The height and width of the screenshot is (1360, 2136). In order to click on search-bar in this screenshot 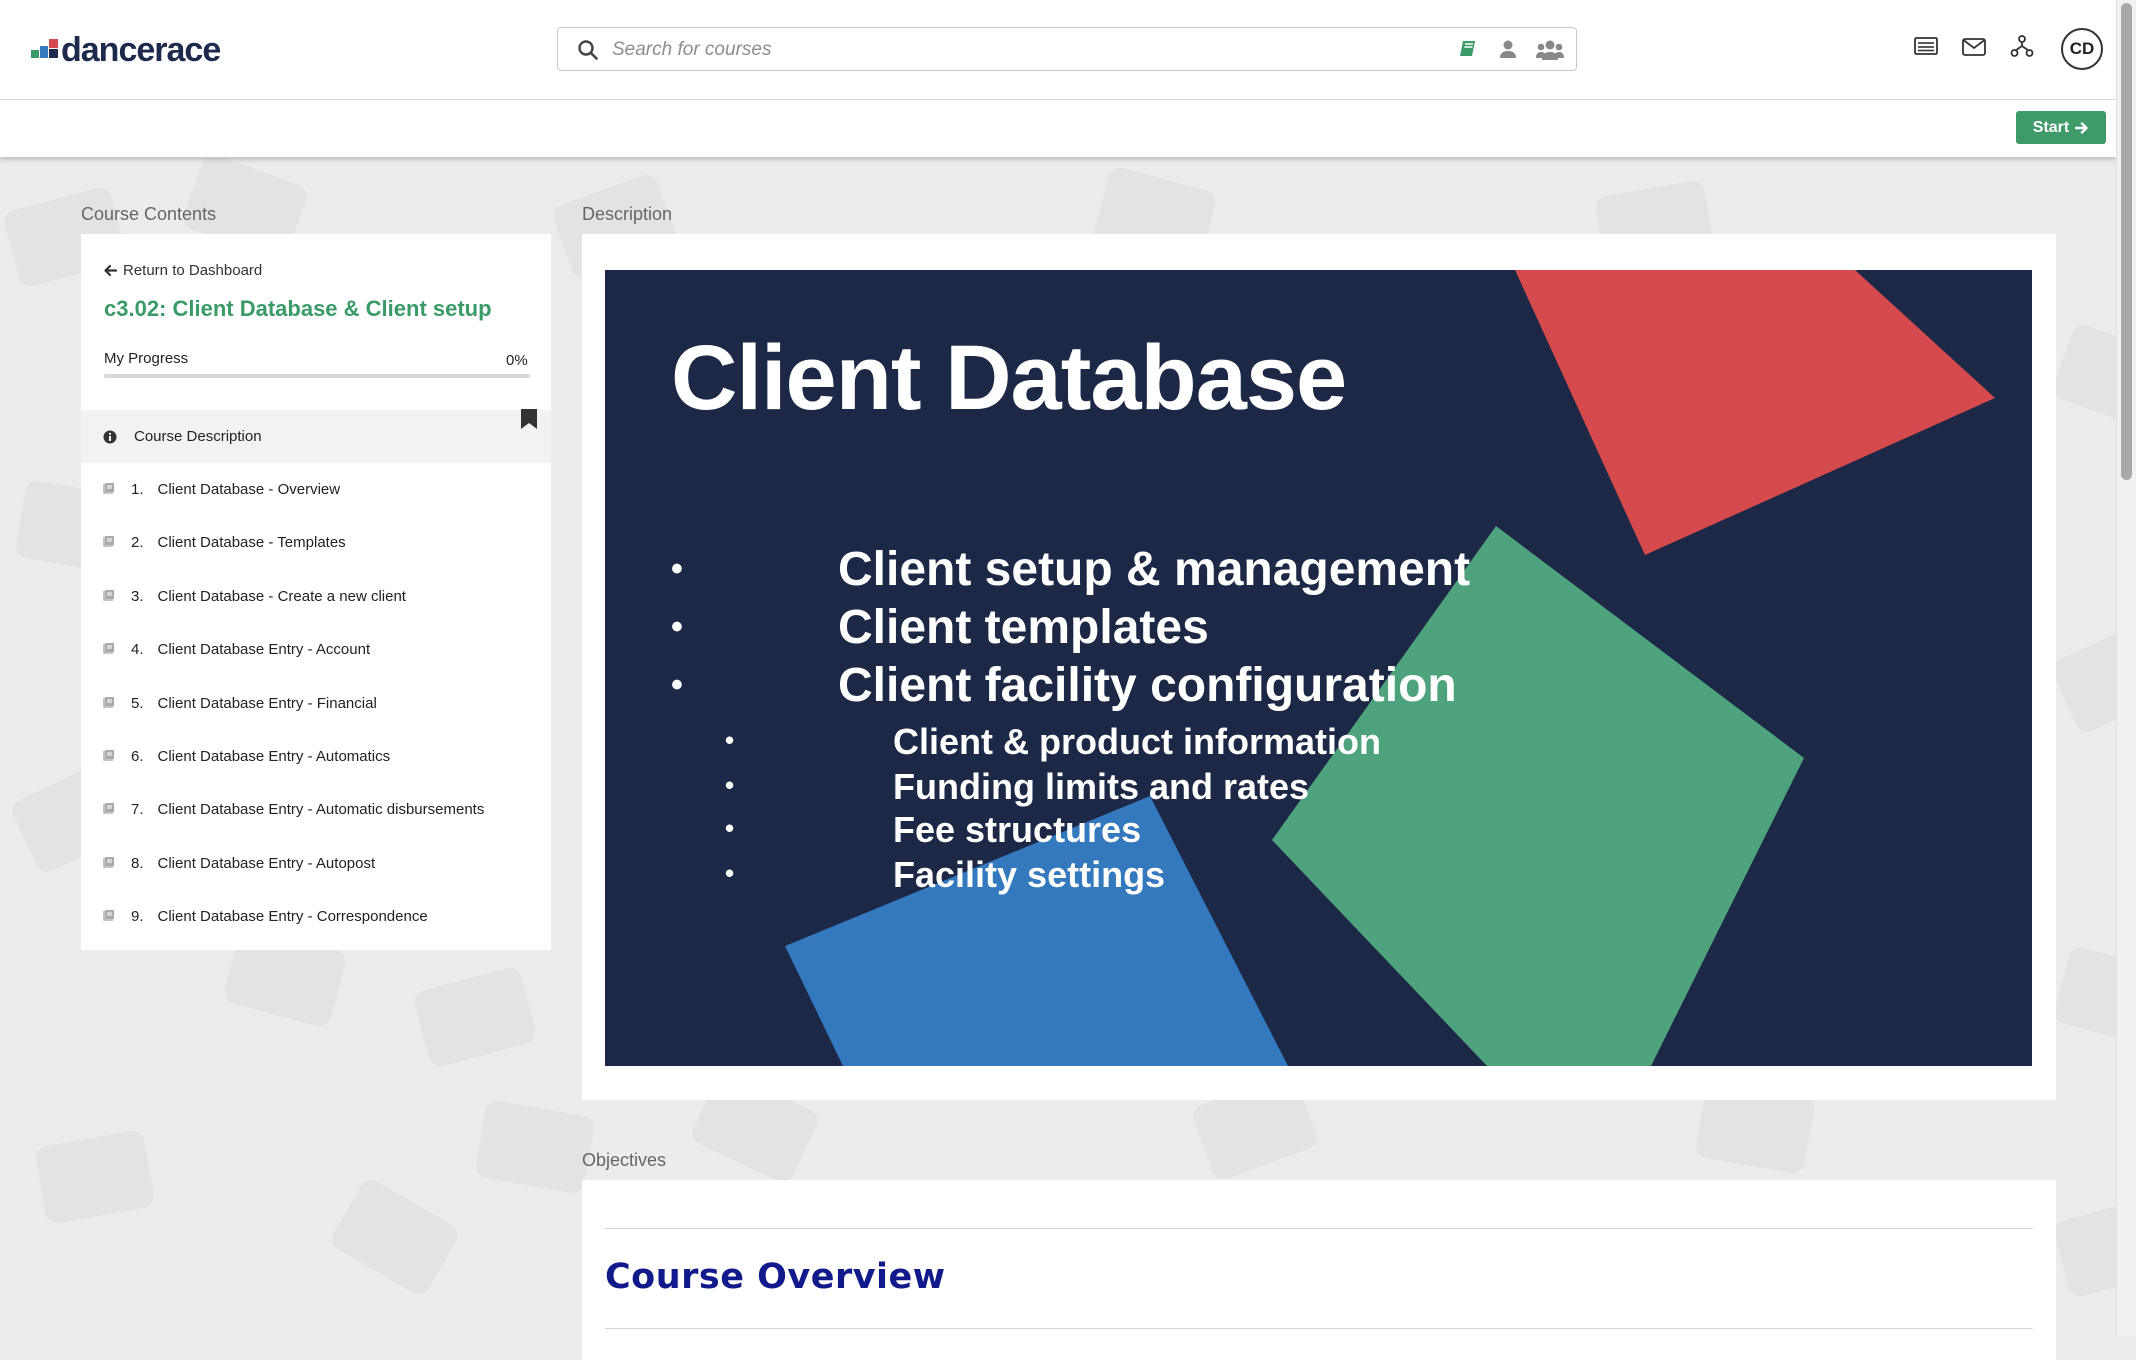, I will do `click(1067, 49)`.